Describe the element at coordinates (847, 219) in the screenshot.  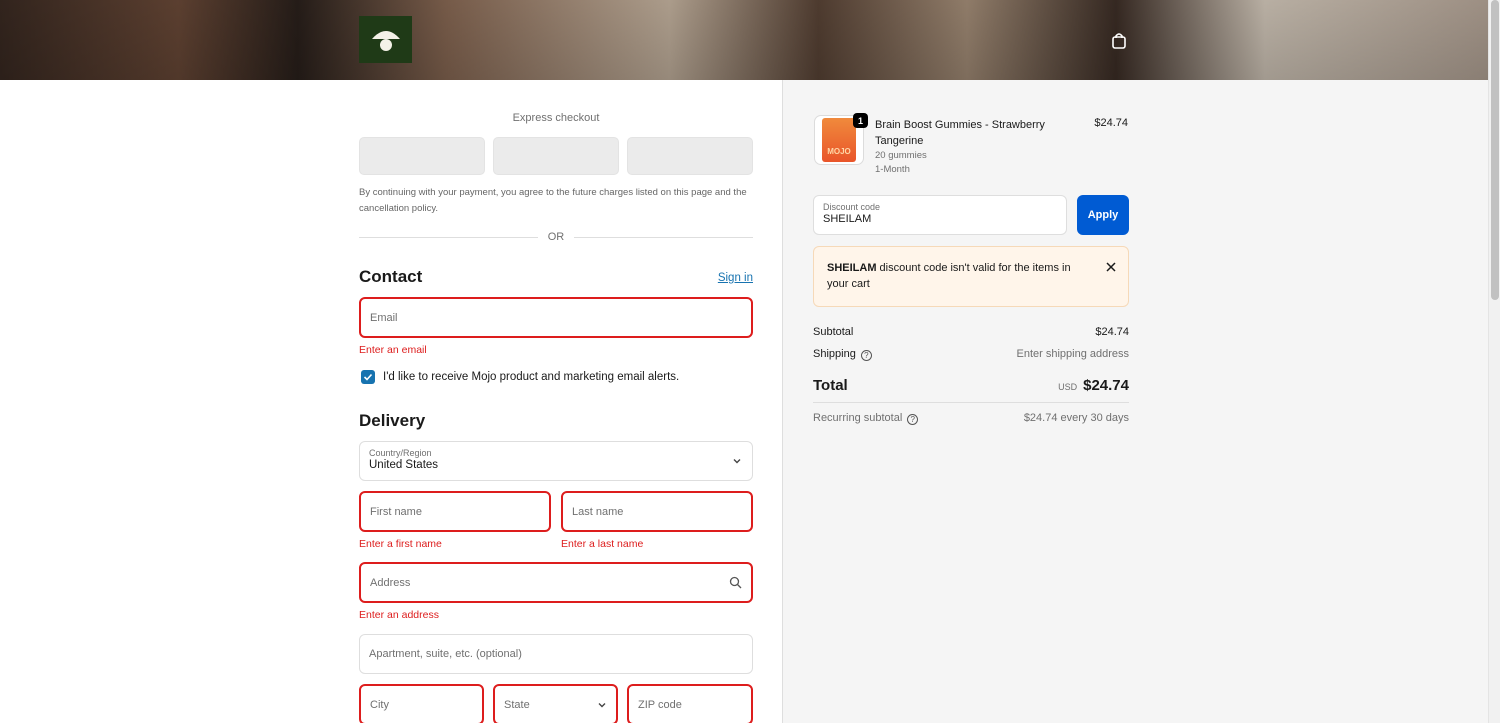
I see `discount-value: SHEILAM` at that location.